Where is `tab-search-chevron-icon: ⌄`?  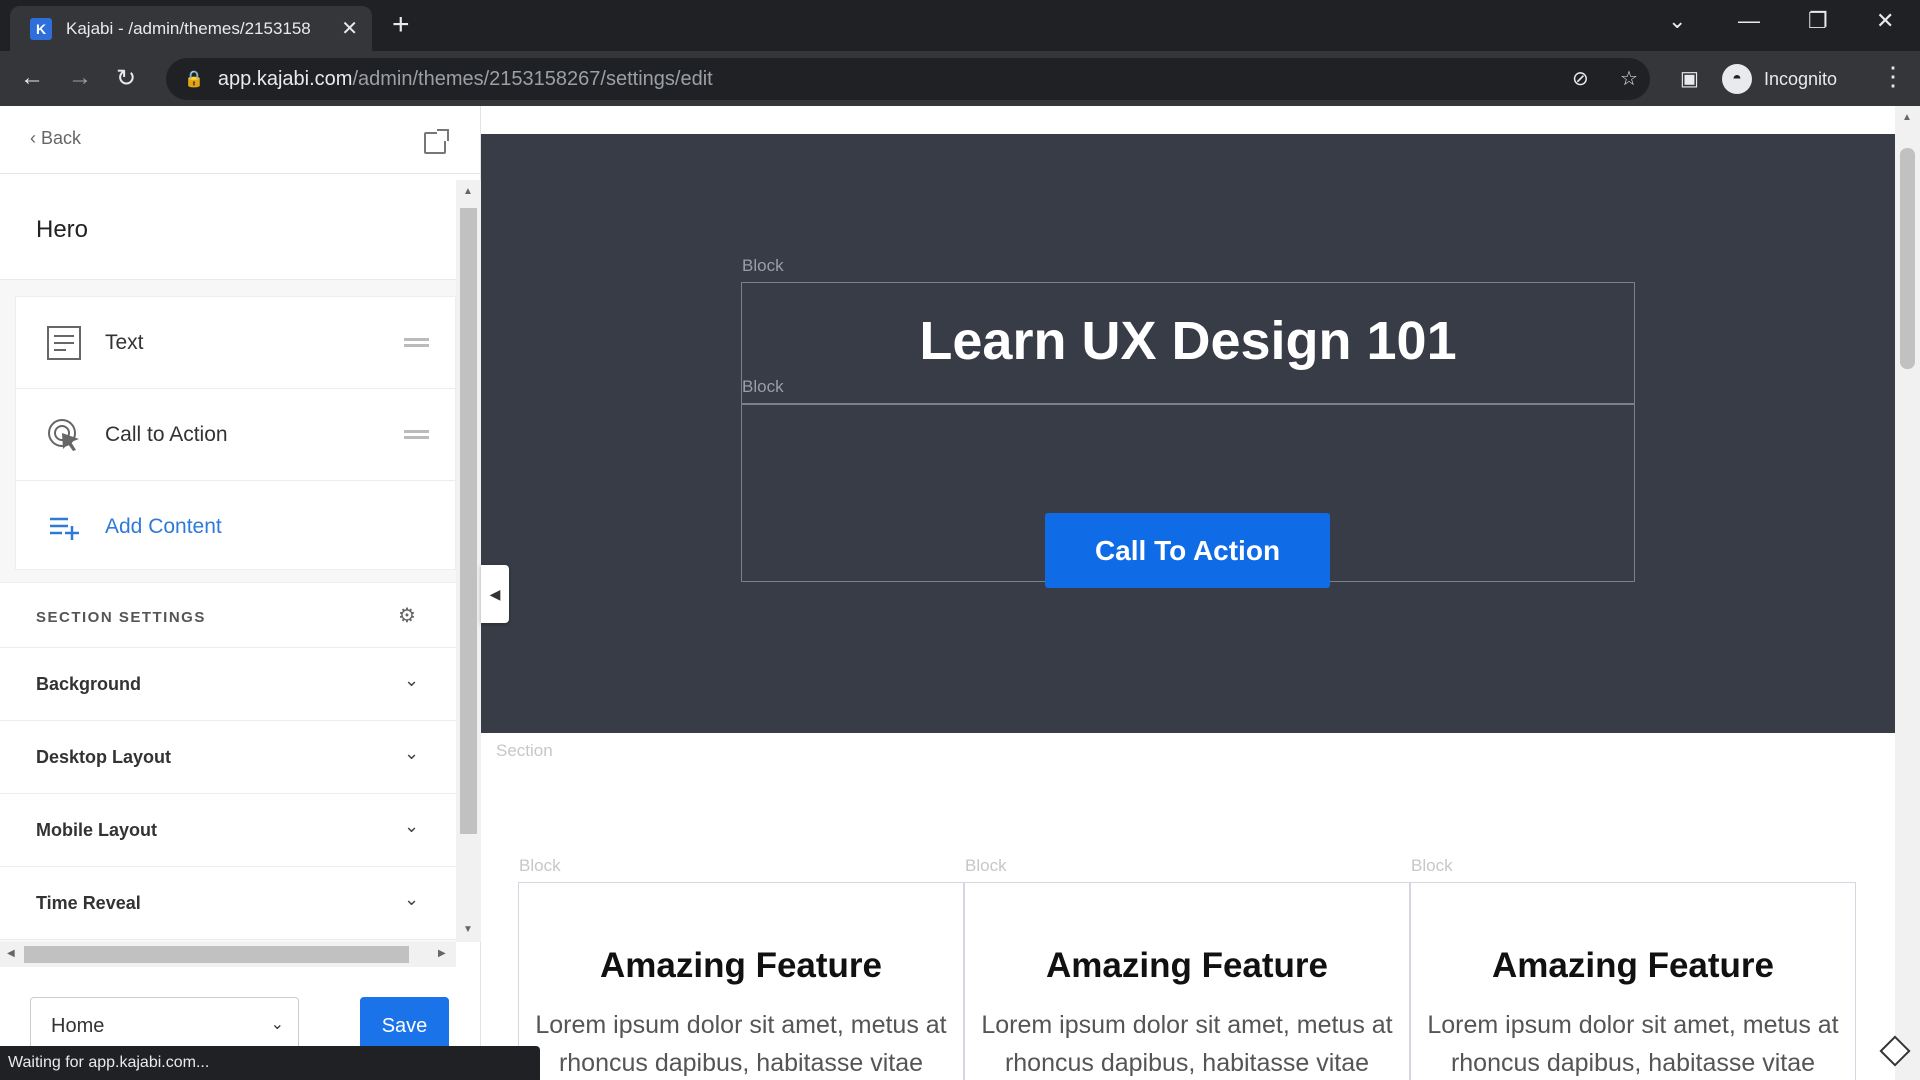
tab-search-chevron-icon: ⌄ is located at coordinates (1677, 21).